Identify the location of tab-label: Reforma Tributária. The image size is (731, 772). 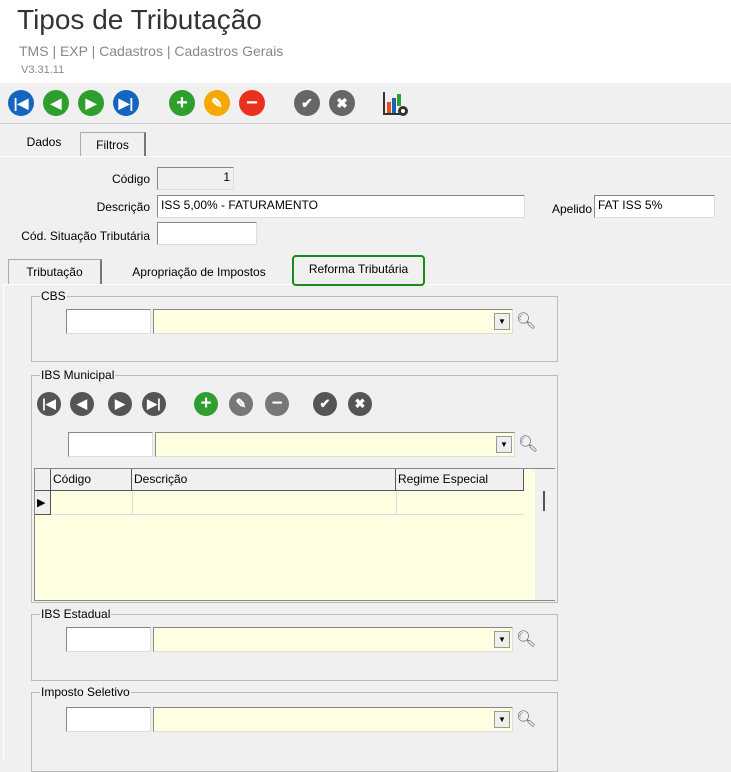
(358, 269).